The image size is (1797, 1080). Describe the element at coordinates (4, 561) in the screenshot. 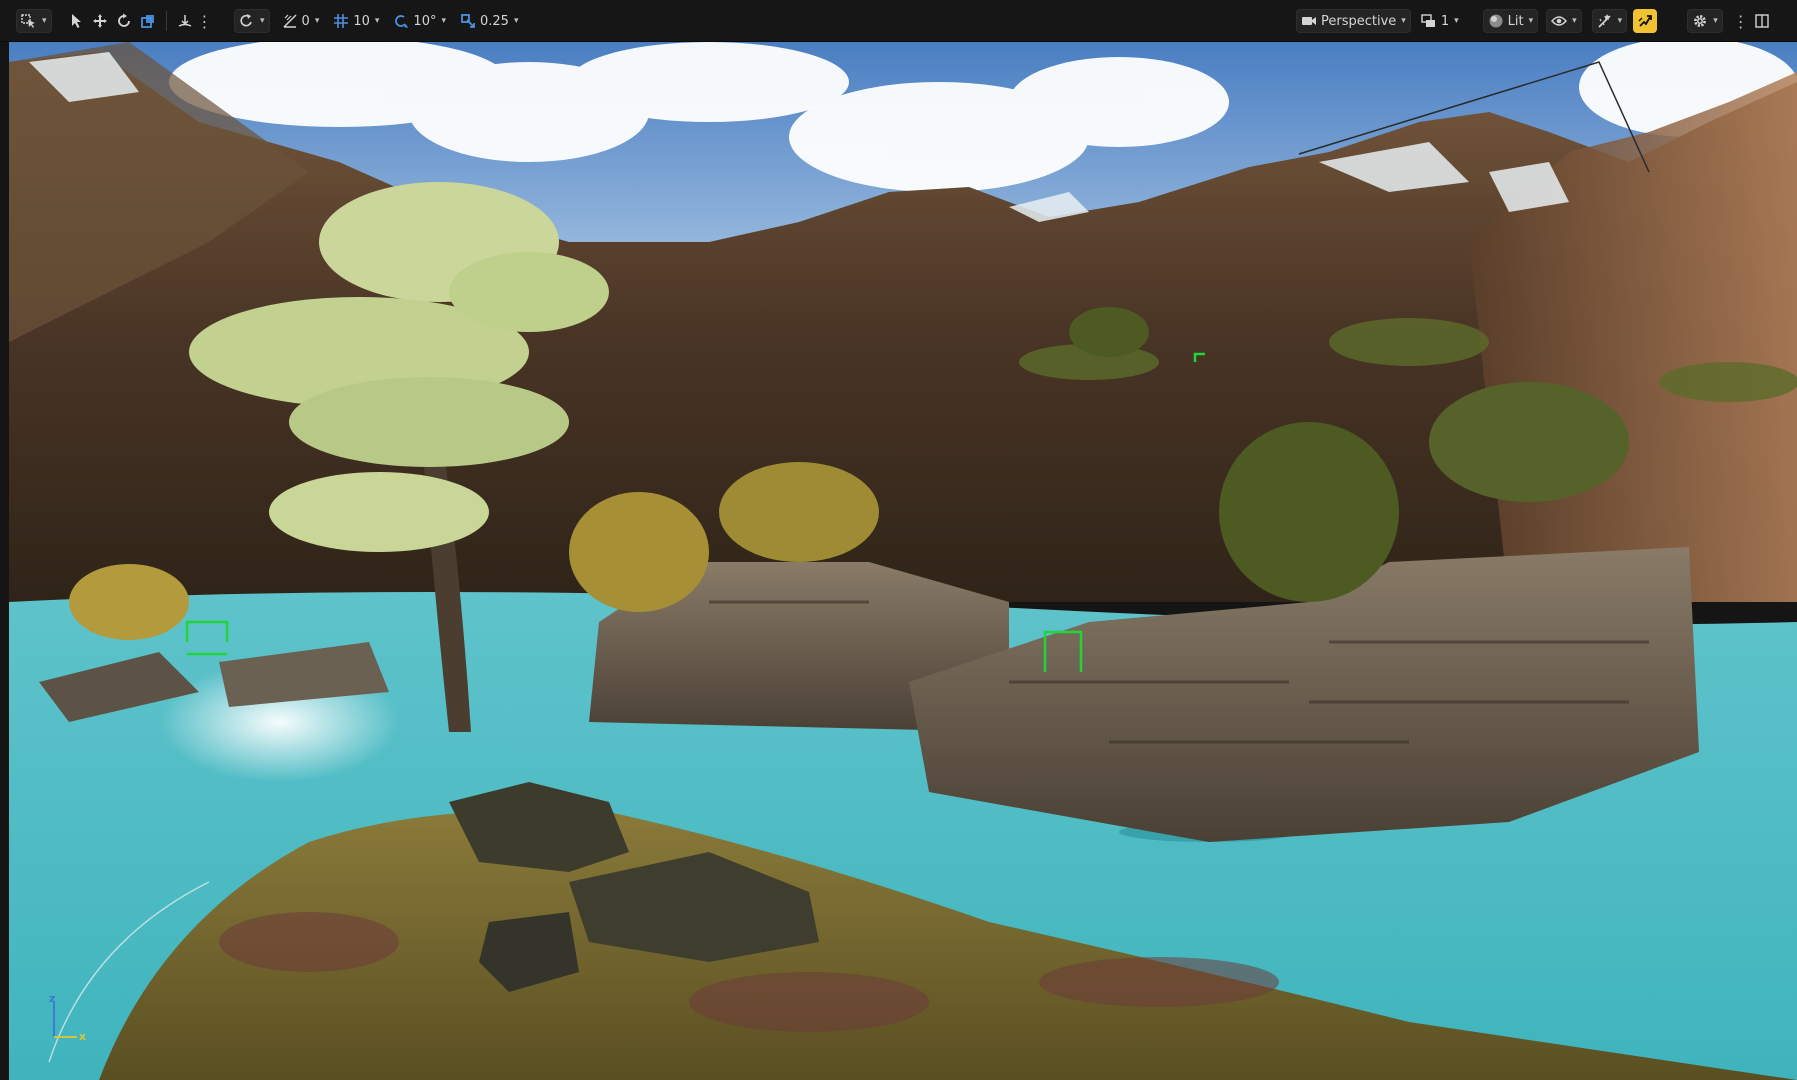

I see `viewport-left-border` at that location.